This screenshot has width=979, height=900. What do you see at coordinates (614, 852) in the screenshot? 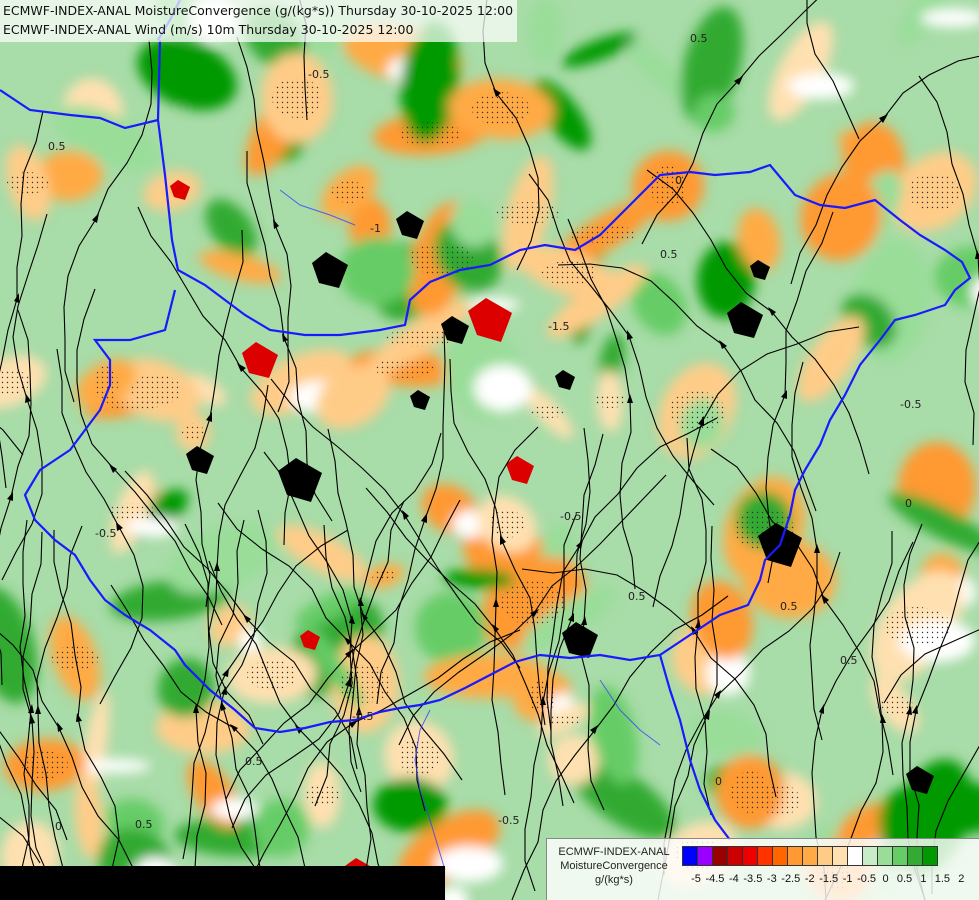
I see `legend-source: ECMWF-INDEX-ANAL` at bounding box center [614, 852].